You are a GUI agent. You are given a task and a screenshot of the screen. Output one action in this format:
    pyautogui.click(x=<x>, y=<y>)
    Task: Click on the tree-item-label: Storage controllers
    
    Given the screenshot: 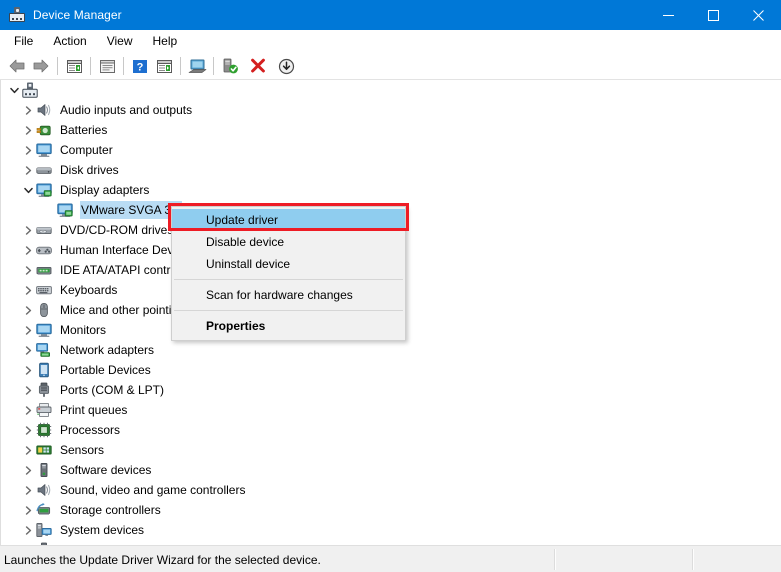 What is the action you would take?
    pyautogui.click(x=110, y=510)
    